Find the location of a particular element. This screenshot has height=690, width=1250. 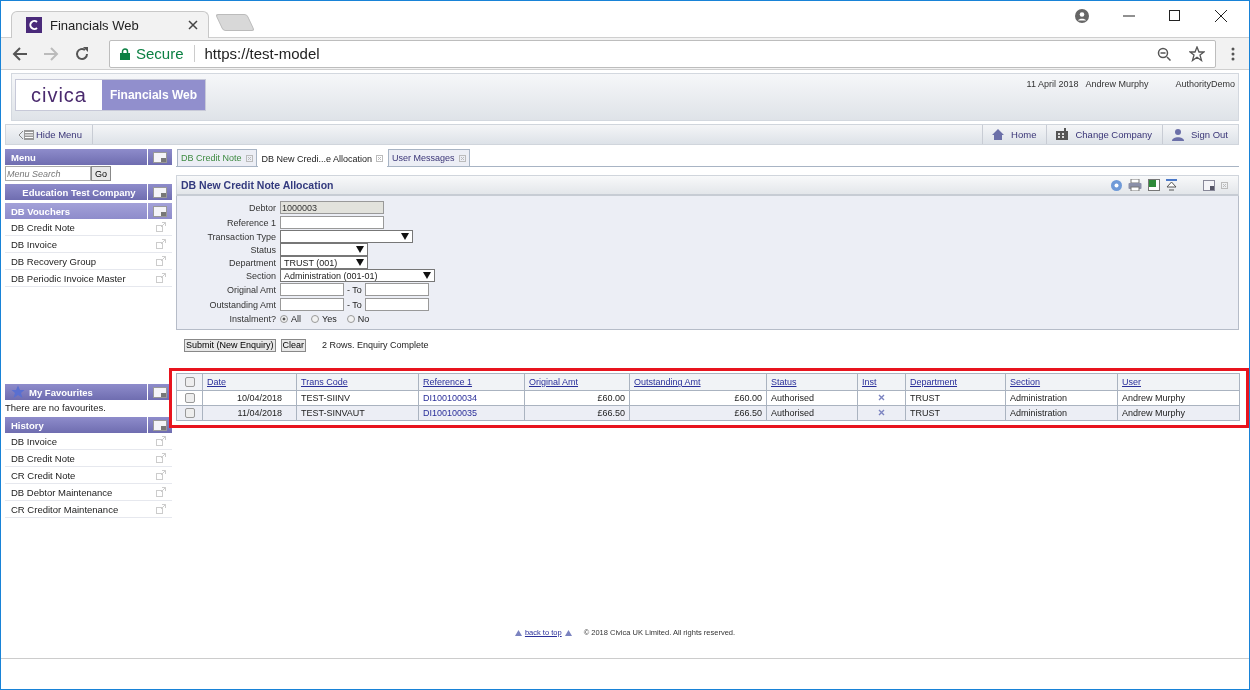

maximize-icon is located at coordinates (1175, 16).